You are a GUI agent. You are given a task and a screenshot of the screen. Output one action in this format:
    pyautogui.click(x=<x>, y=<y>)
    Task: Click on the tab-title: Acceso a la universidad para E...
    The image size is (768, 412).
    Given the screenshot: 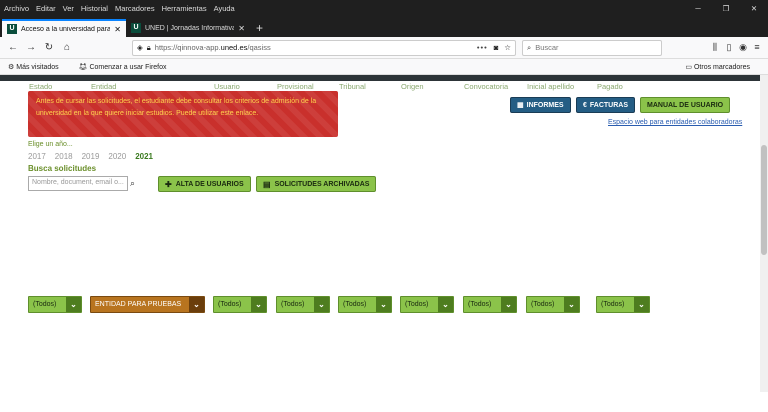 What is the action you would take?
    pyautogui.click(x=66, y=29)
    